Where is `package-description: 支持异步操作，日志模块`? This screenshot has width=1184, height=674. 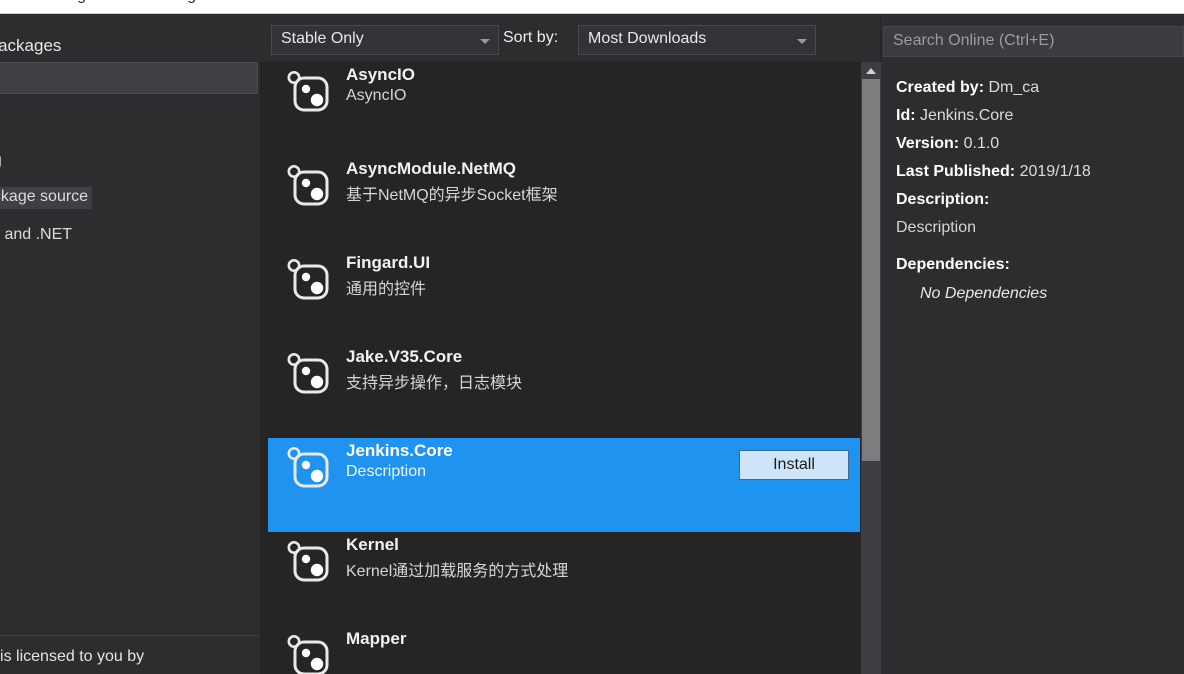
package-description: 支持异步操作，日志模块 is located at coordinates (434, 383).